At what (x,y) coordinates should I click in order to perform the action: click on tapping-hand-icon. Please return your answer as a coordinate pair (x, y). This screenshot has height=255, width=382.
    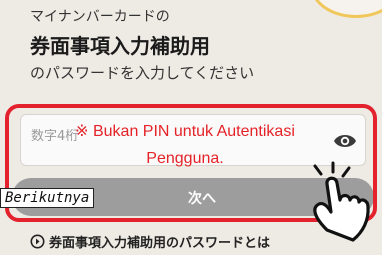
    Looking at the image, I should click on (341, 201).